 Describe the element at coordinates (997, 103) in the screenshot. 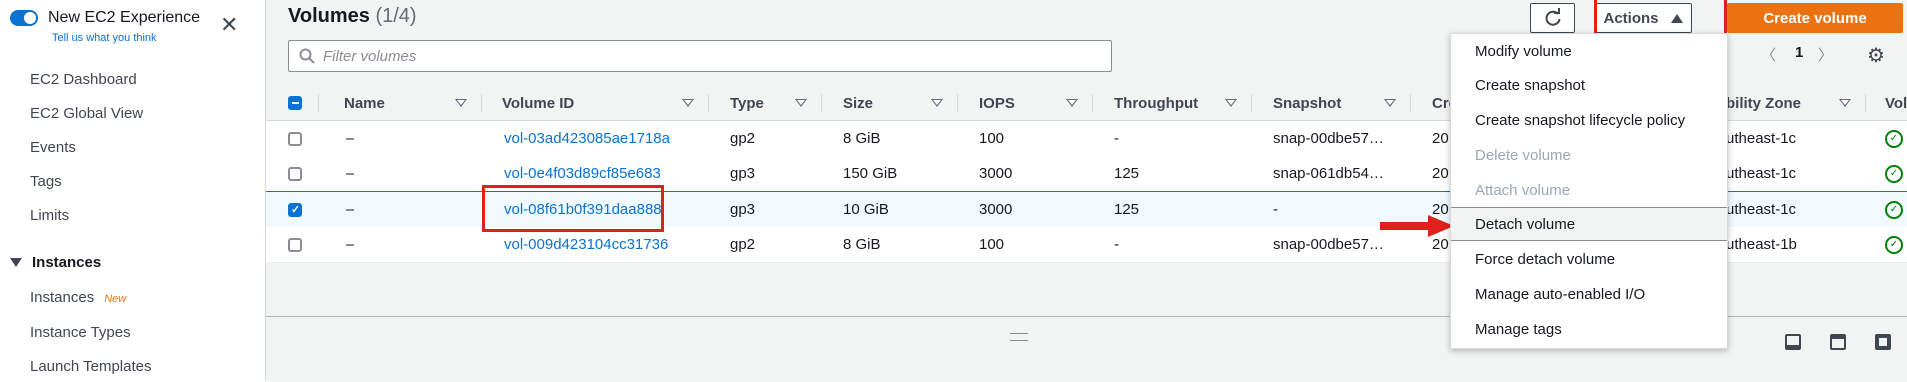

I see `column-header-iops: IOPS` at that location.